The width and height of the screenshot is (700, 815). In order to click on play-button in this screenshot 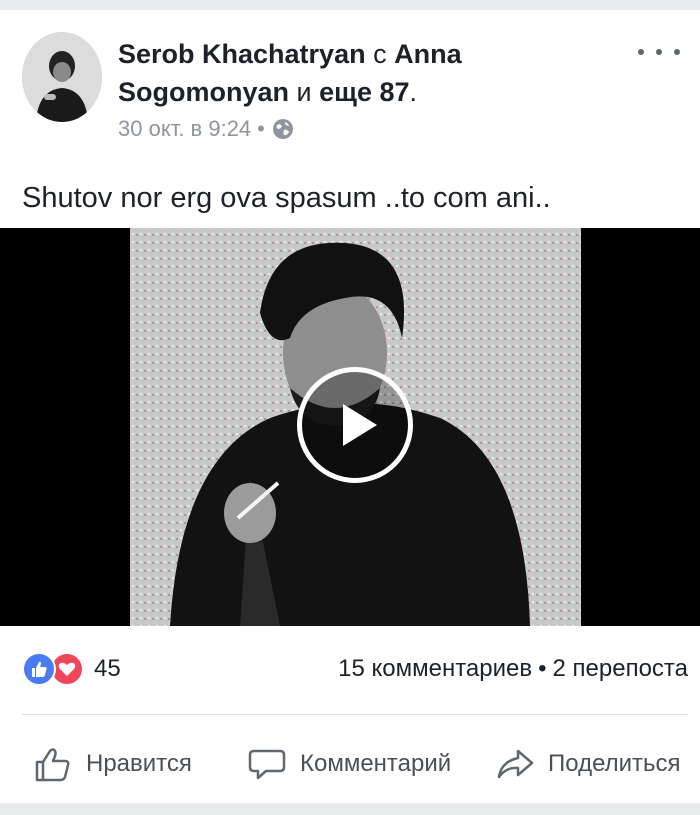, I will do `click(355, 425)`.